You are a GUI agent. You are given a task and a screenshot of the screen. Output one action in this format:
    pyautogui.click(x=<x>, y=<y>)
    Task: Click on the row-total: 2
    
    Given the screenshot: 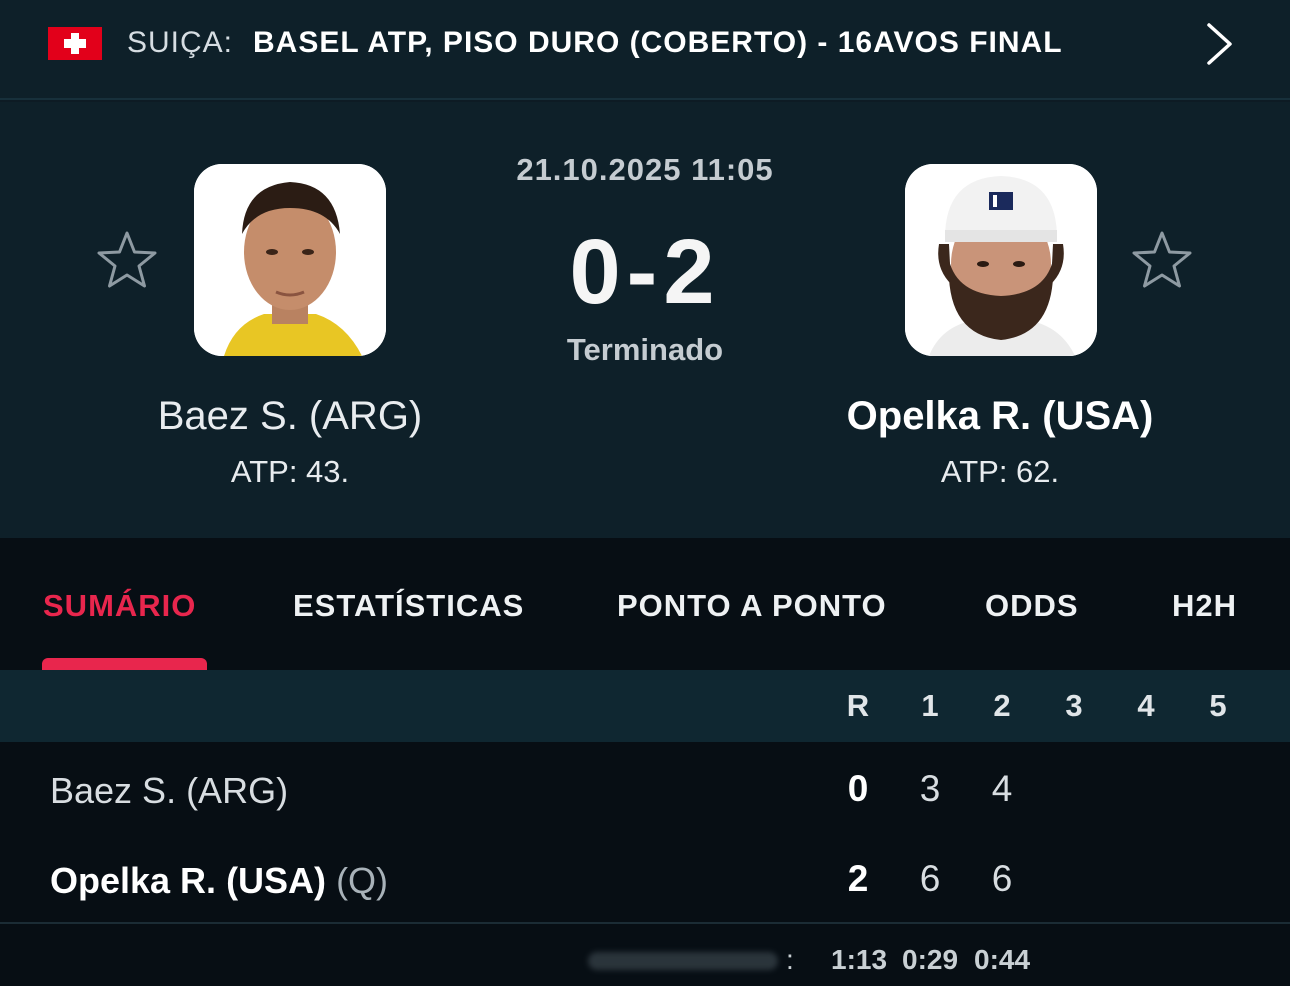 What is the action you would take?
    pyautogui.click(x=858, y=878)
    